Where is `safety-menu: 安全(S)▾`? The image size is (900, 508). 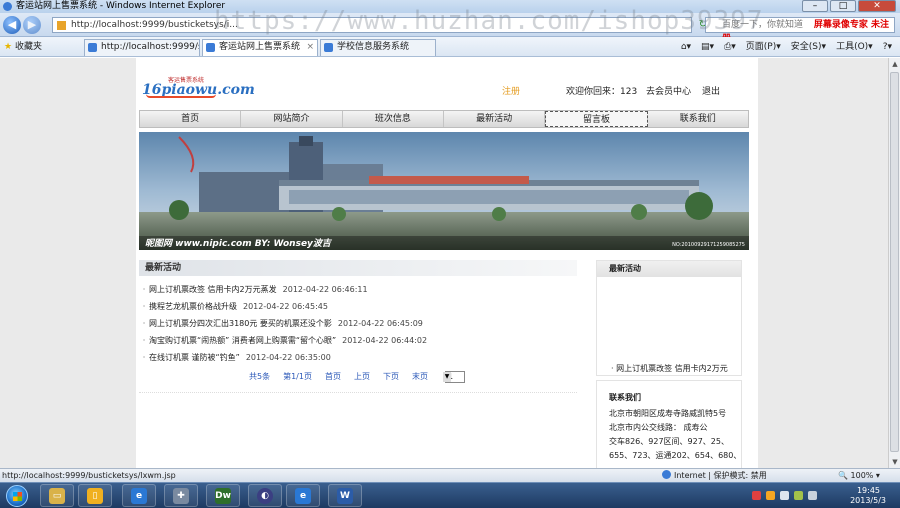 safety-menu: 安全(S)▾ is located at coordinates (808, 47).